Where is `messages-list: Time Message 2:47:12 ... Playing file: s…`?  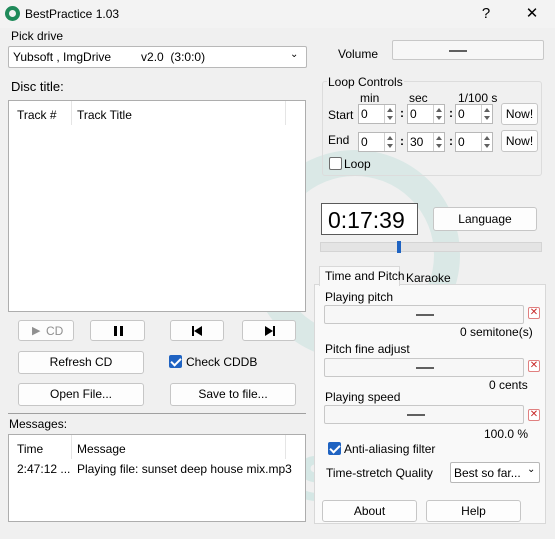
messages-list: Time Message 2:47:12 ... Playing file: s… is located at coordinates (157, 478).